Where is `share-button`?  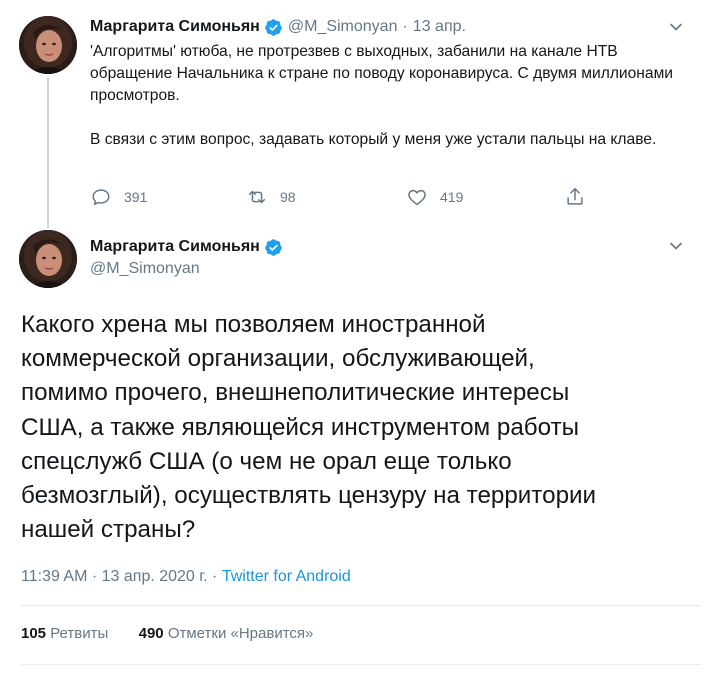
share-button is located at coordinates (581, 197).